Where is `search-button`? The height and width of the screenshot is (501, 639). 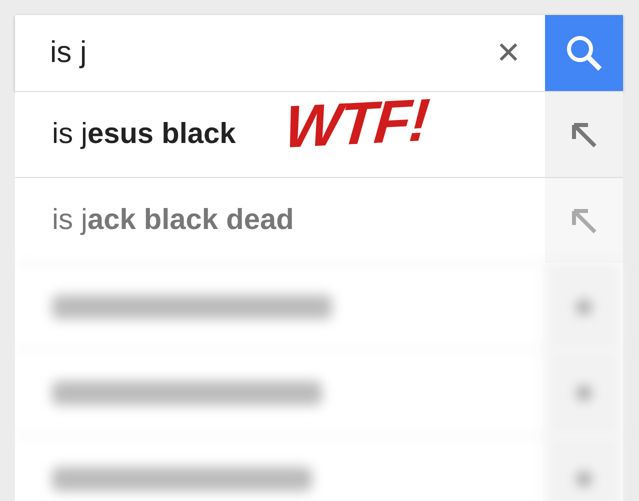
search-button is located at coordinates (584, 53).